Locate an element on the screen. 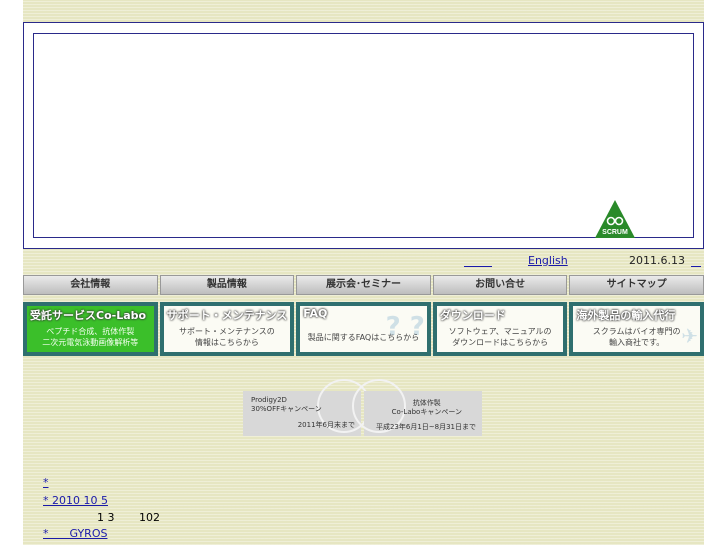  banner-desc: 製品に関するFAQはこちらから is located at coordinates (363, 337).